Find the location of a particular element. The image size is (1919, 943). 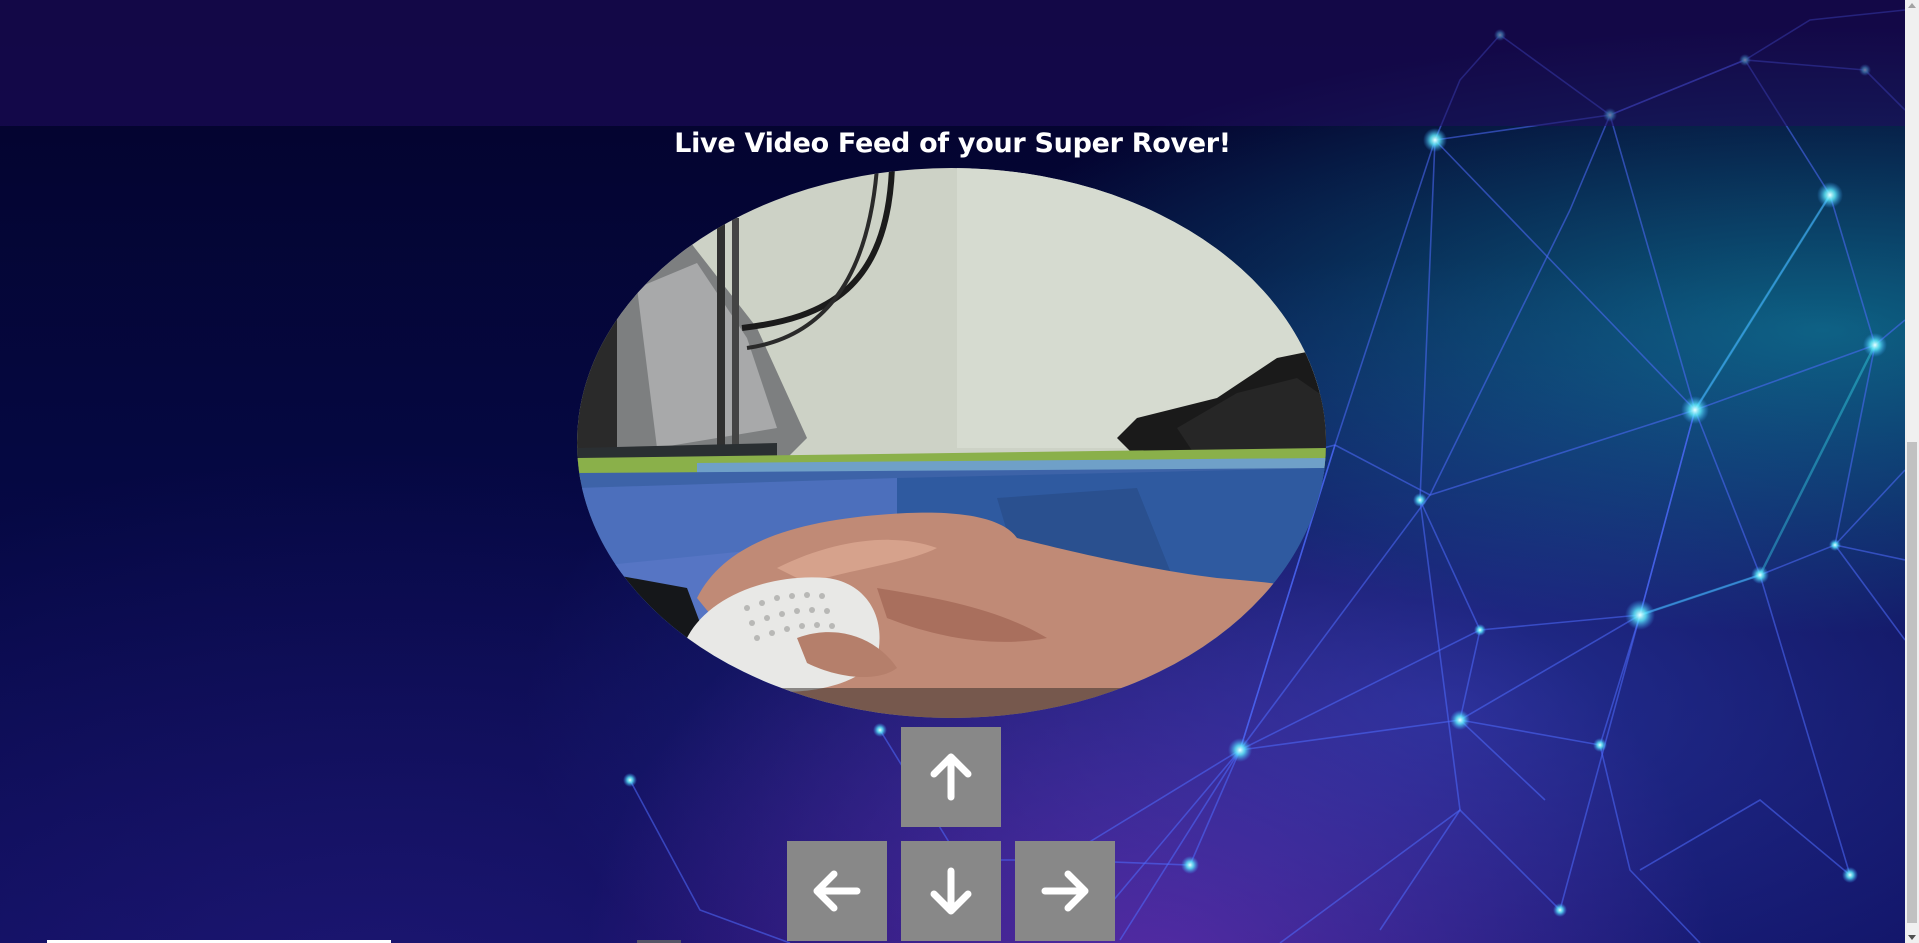

move-backward-button is located at coordinates (951, 891).